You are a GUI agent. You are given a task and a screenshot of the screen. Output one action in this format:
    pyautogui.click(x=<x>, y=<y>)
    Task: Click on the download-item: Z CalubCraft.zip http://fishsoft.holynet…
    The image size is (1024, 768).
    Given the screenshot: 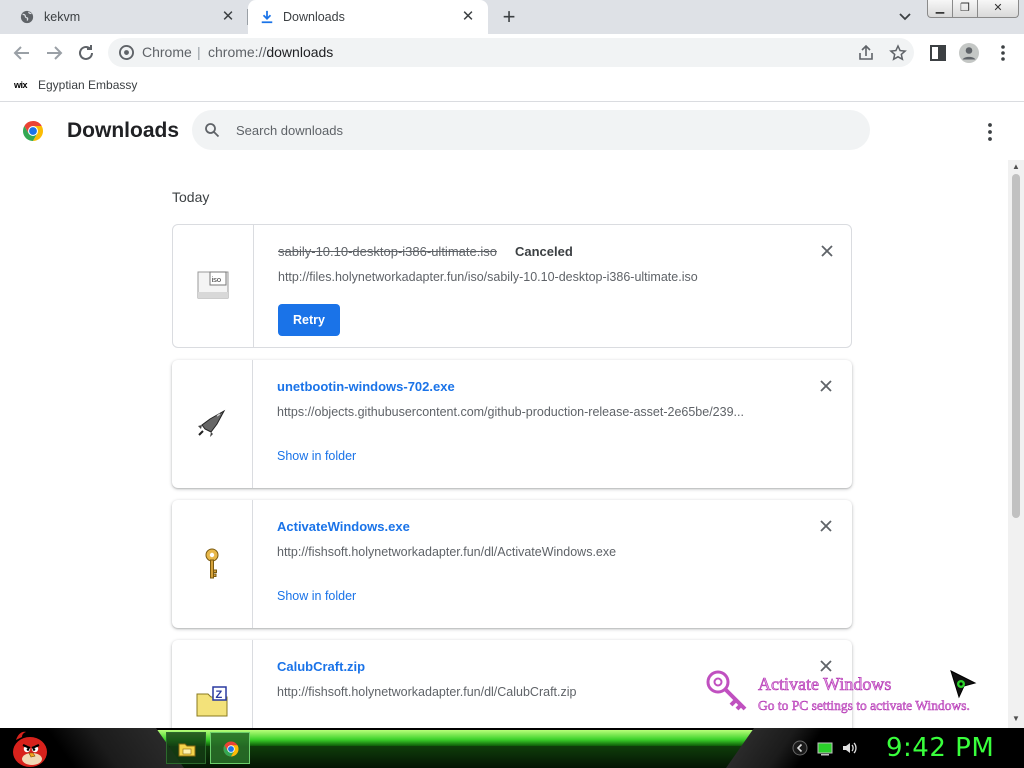 What is the action you would take?
    pyautogui.click(x=512, y=684)
    